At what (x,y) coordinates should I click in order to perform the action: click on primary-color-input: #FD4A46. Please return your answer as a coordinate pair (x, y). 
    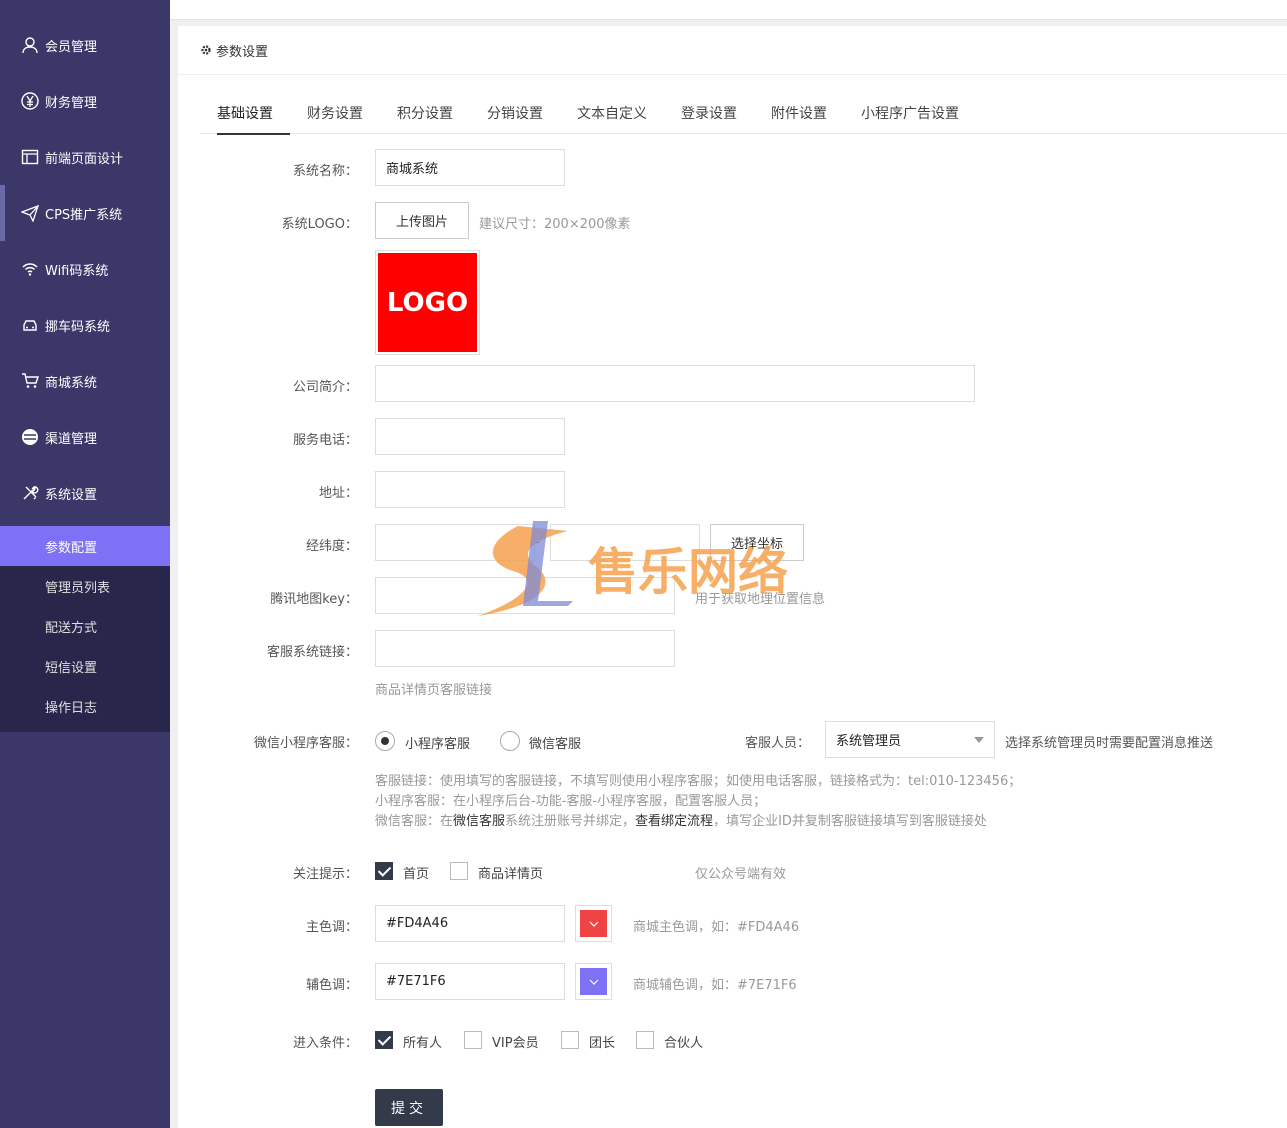
    Looking at the image, I should click on (470, 923).